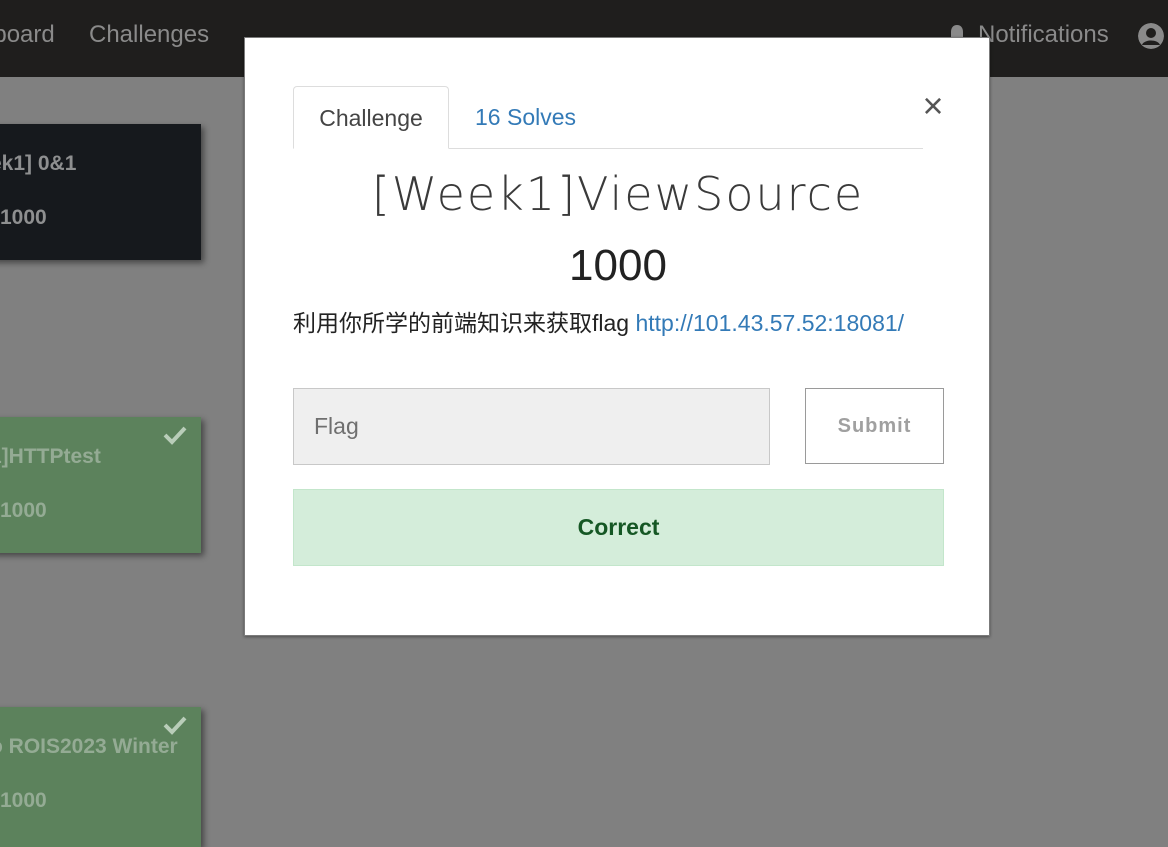 The height and width of the screenshot is (847, 1168). Describe the element at coordinates (100, 485) in the screenshot. I see `challenge-card-solved: 1]HTTPtest 1000` at that location.